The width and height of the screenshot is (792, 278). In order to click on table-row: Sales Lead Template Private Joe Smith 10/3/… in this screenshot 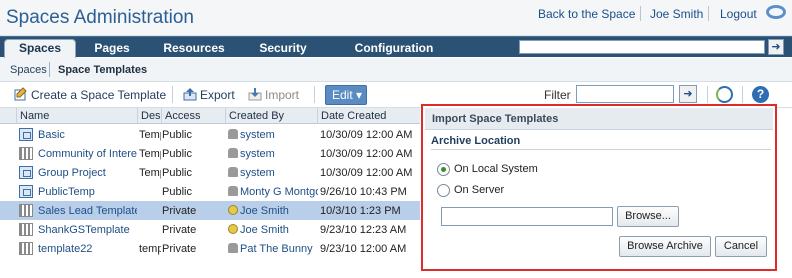, I will do `click(210, 210)`.